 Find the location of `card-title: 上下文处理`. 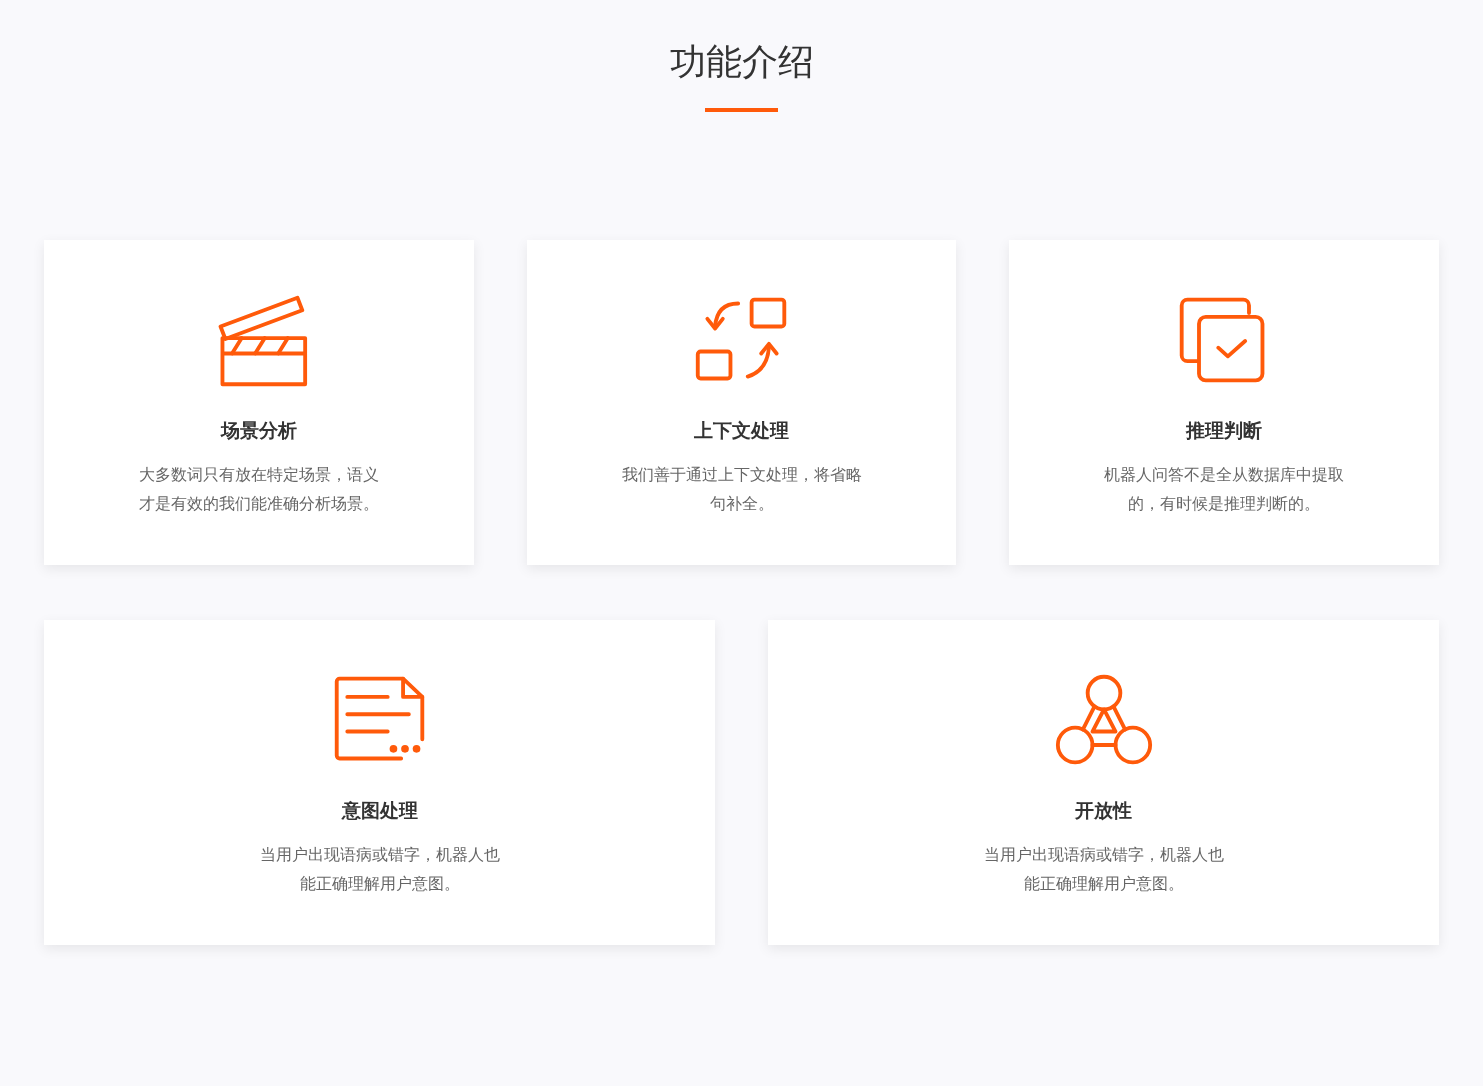

card-title: 上下文处理 is located at coordinates (741, 430).